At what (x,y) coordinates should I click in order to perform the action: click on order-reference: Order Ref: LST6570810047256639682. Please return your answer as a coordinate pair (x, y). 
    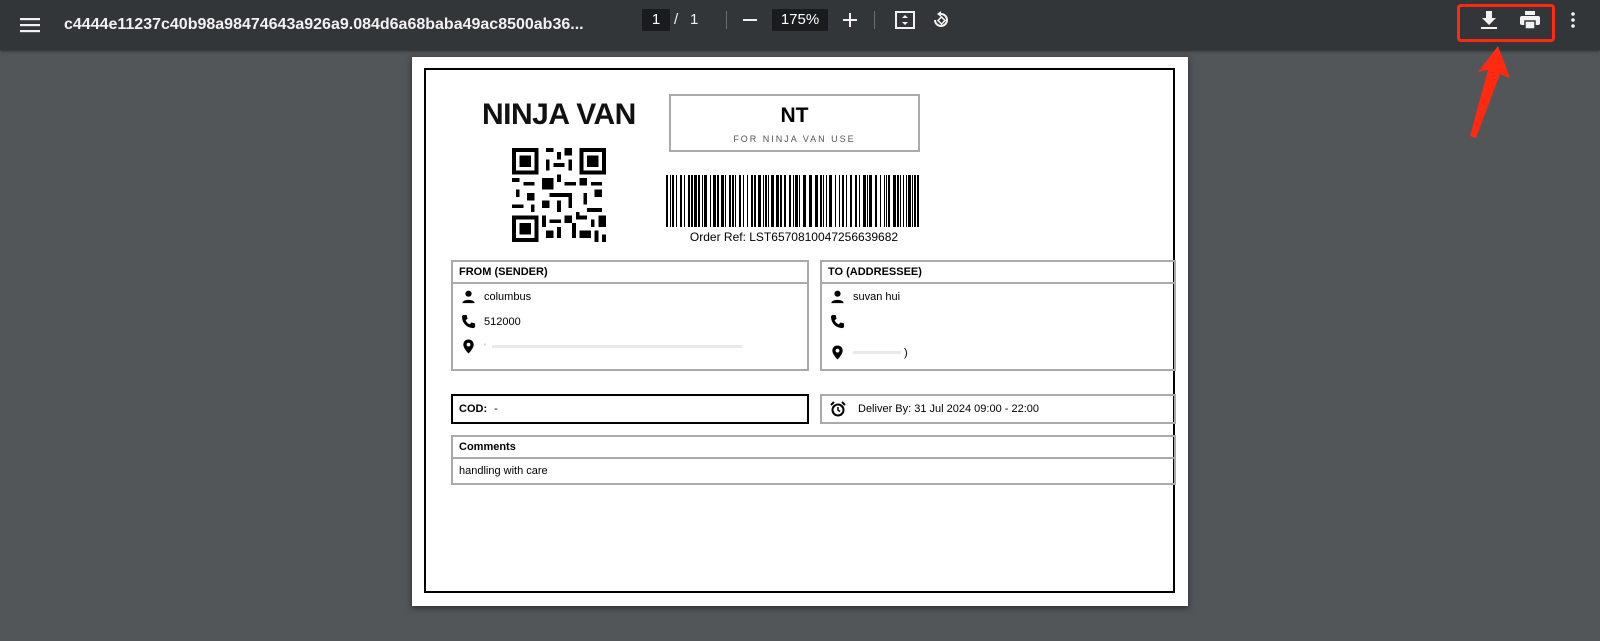
    Looking at the image, I should click on (794, 237).